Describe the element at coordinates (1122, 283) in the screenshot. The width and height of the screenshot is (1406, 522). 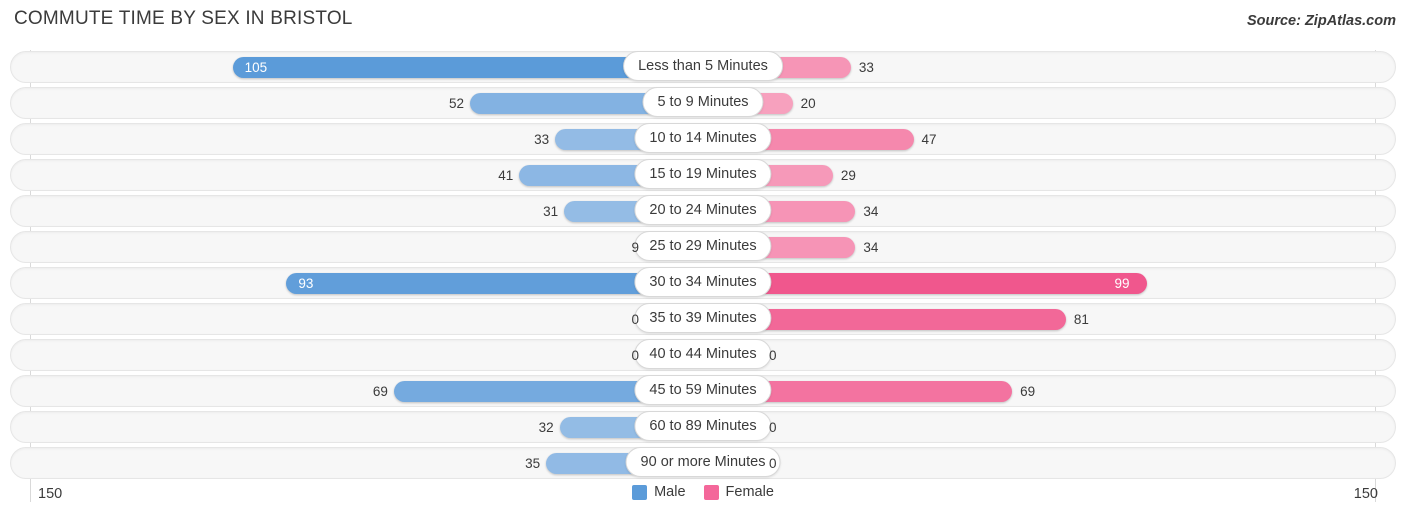
I see `value-label-female: 99` at that location.